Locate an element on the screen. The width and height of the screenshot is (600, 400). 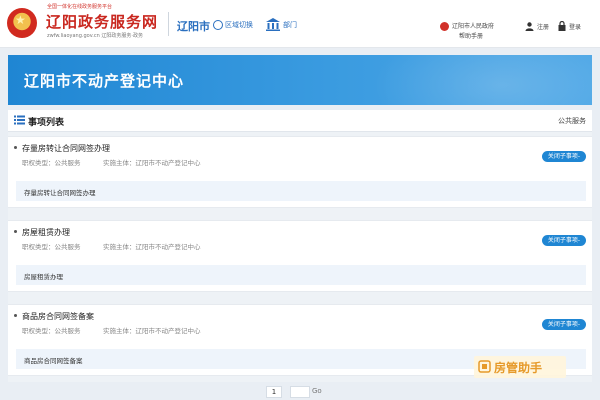
sub-matter-label: 存量房转让合同网签办理 is located at coordinates (60, 192).